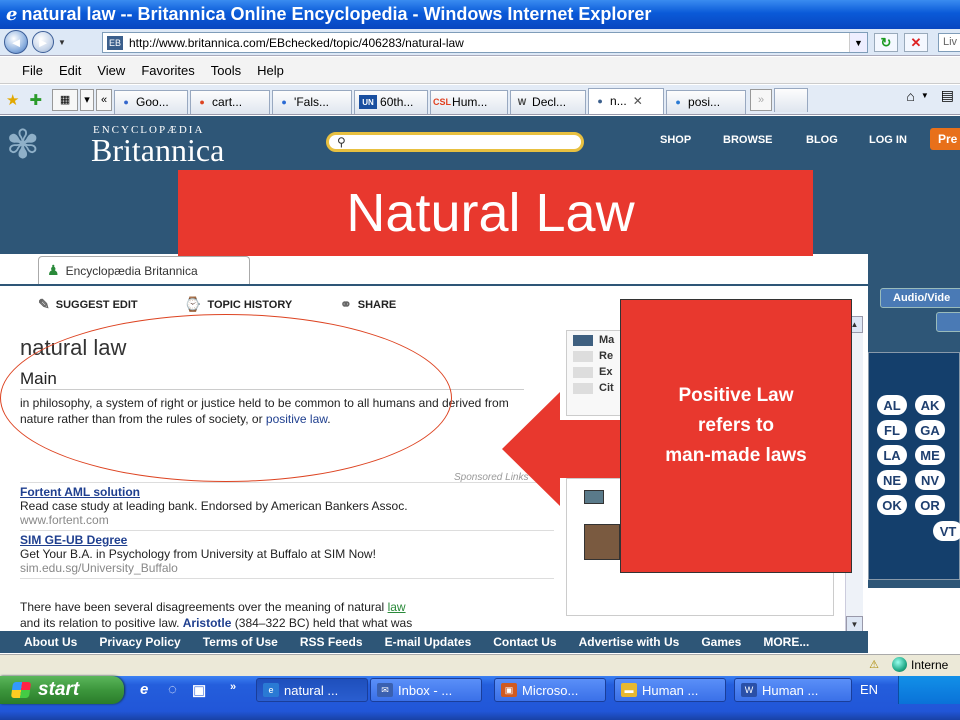  I want to click on footer-contact: Contact Us, so click(524, 642).